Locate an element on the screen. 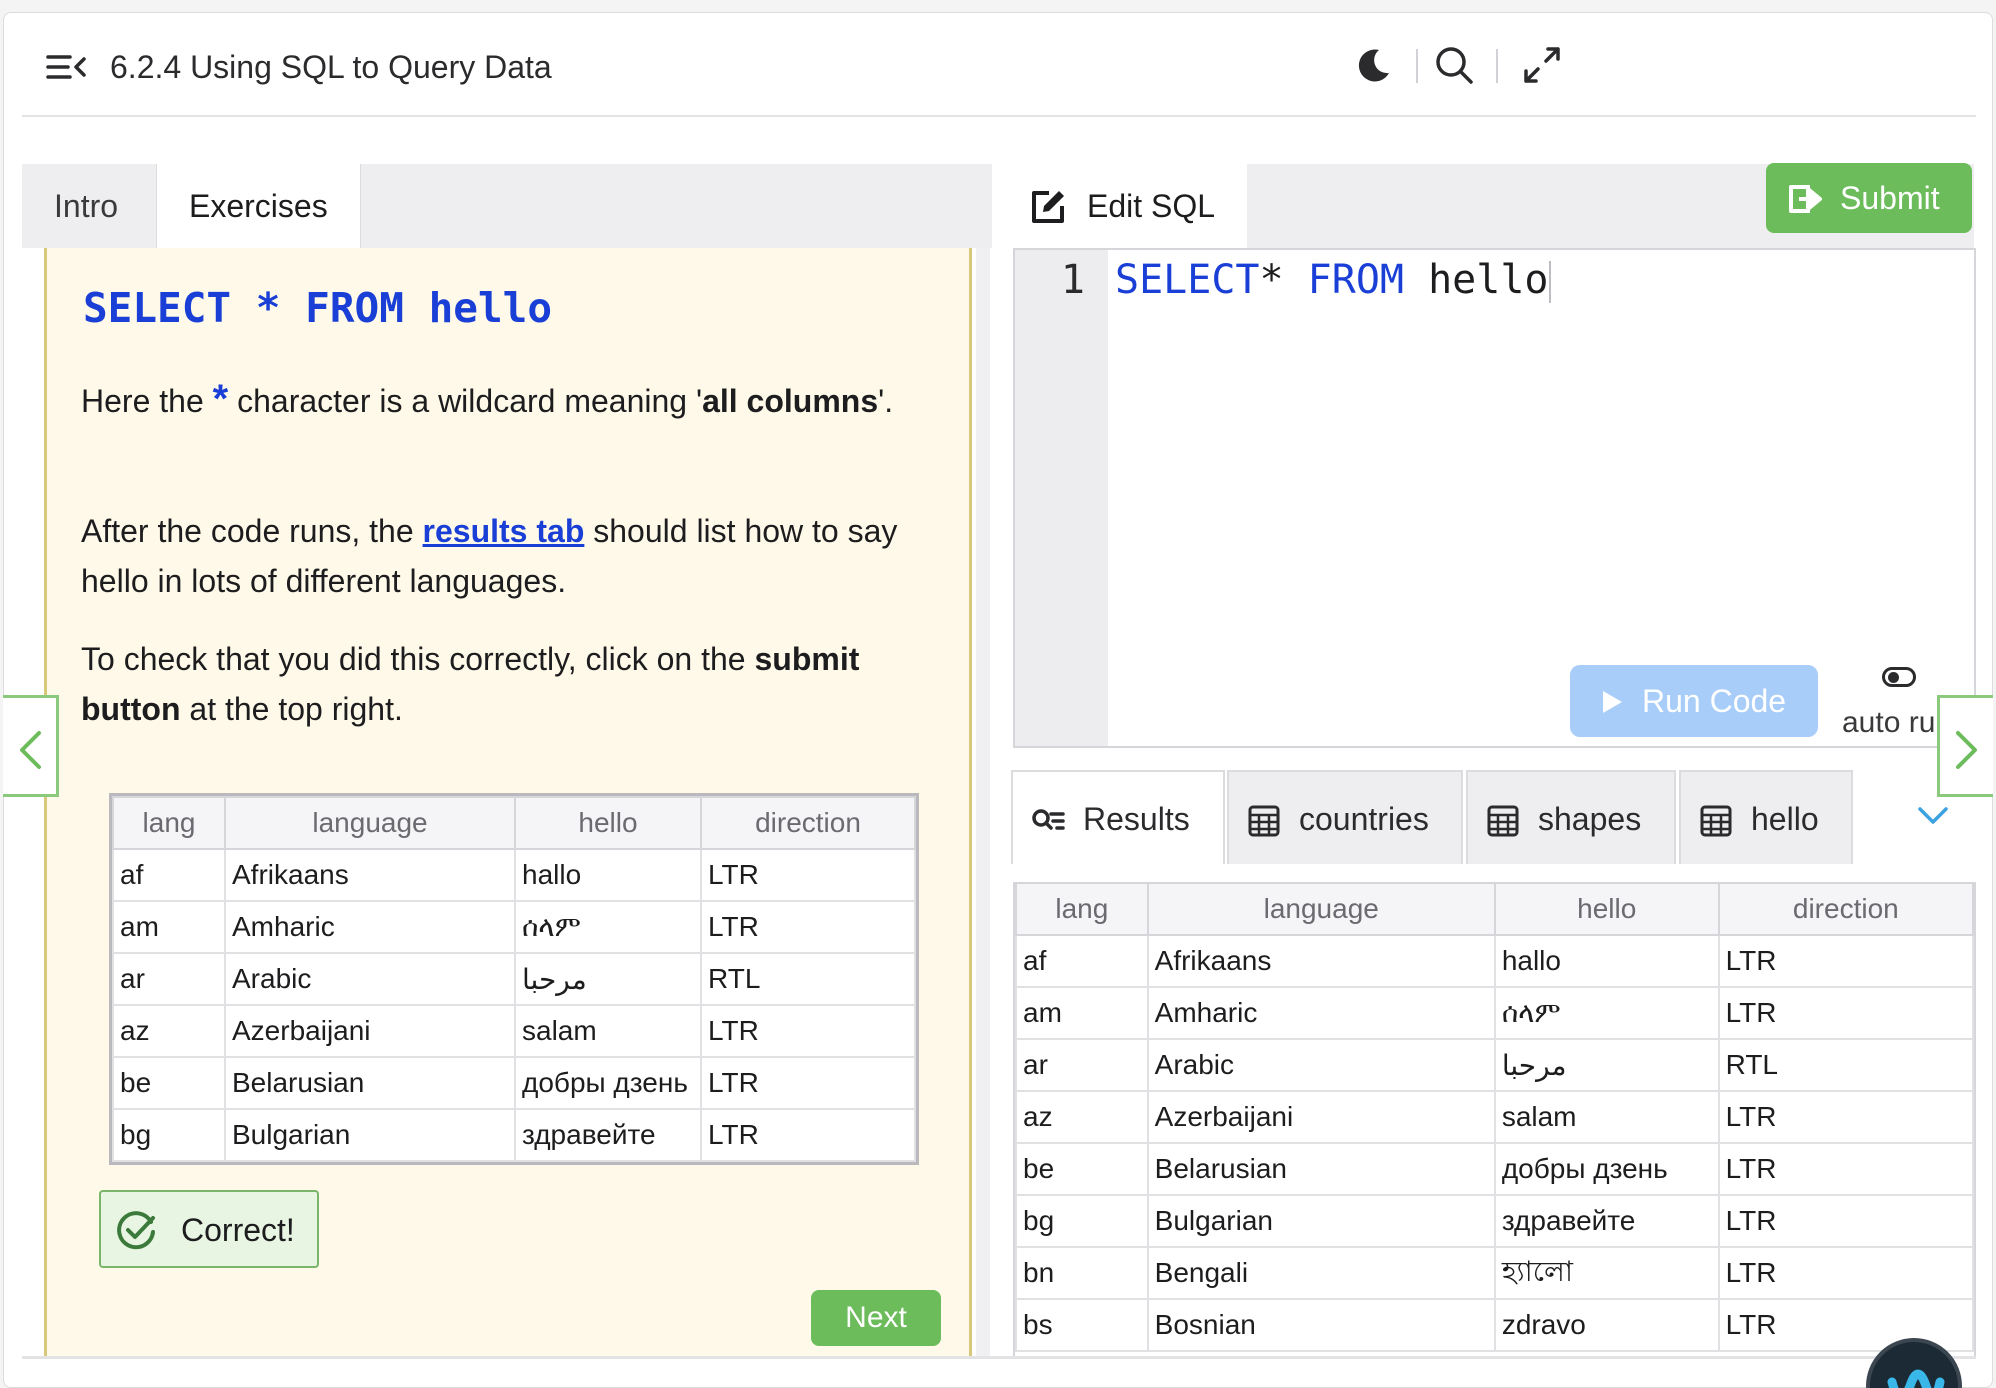 The image size is (1996, 1388). table-cell: Arabic is located at coordinates (370, 979).